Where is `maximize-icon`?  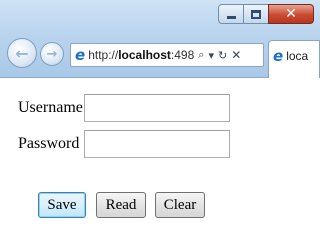
maximize-icon is located at coordinates (256, 14).